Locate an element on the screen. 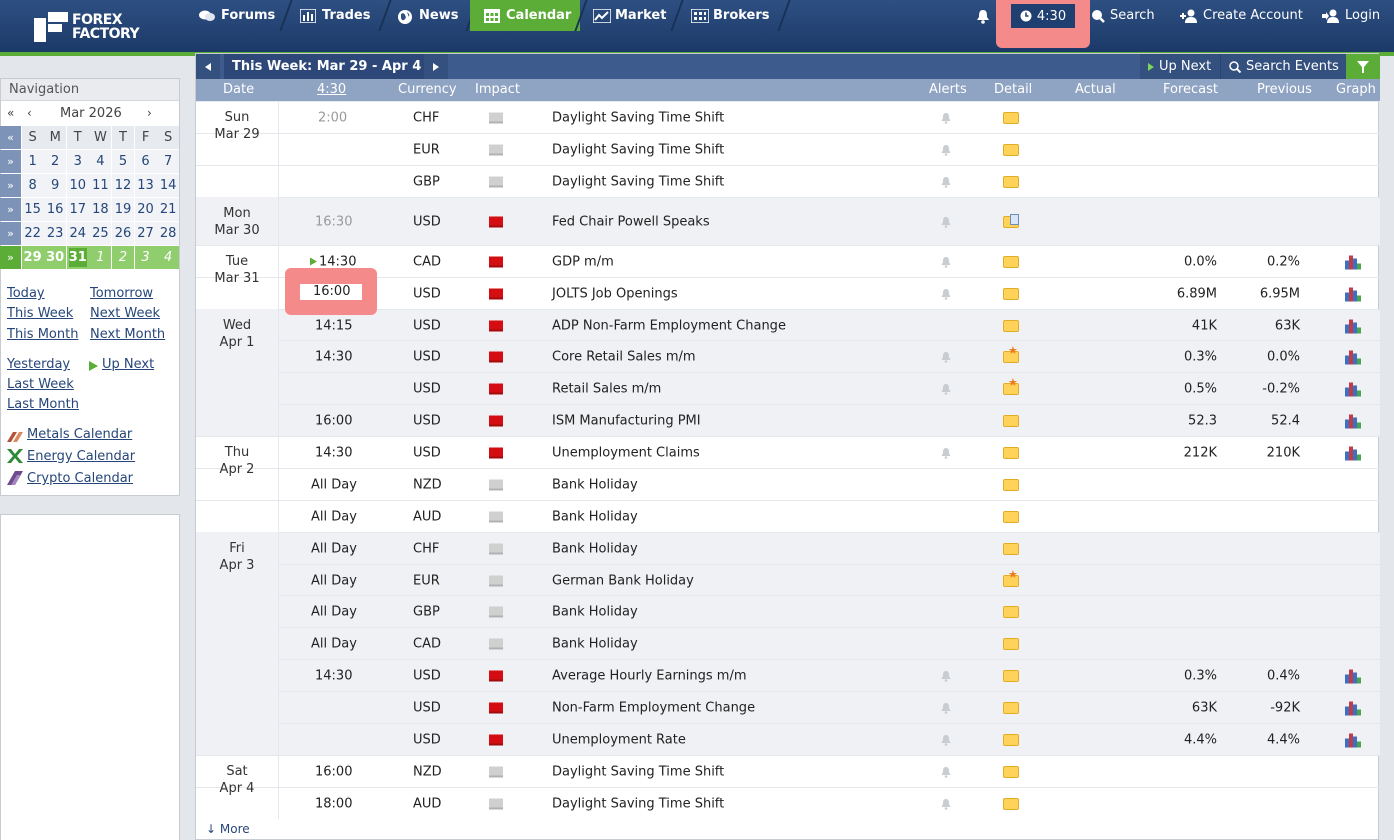 This screenshot has height=840, width=1394. day-cell: 26 is located at coordinates (122, 233).